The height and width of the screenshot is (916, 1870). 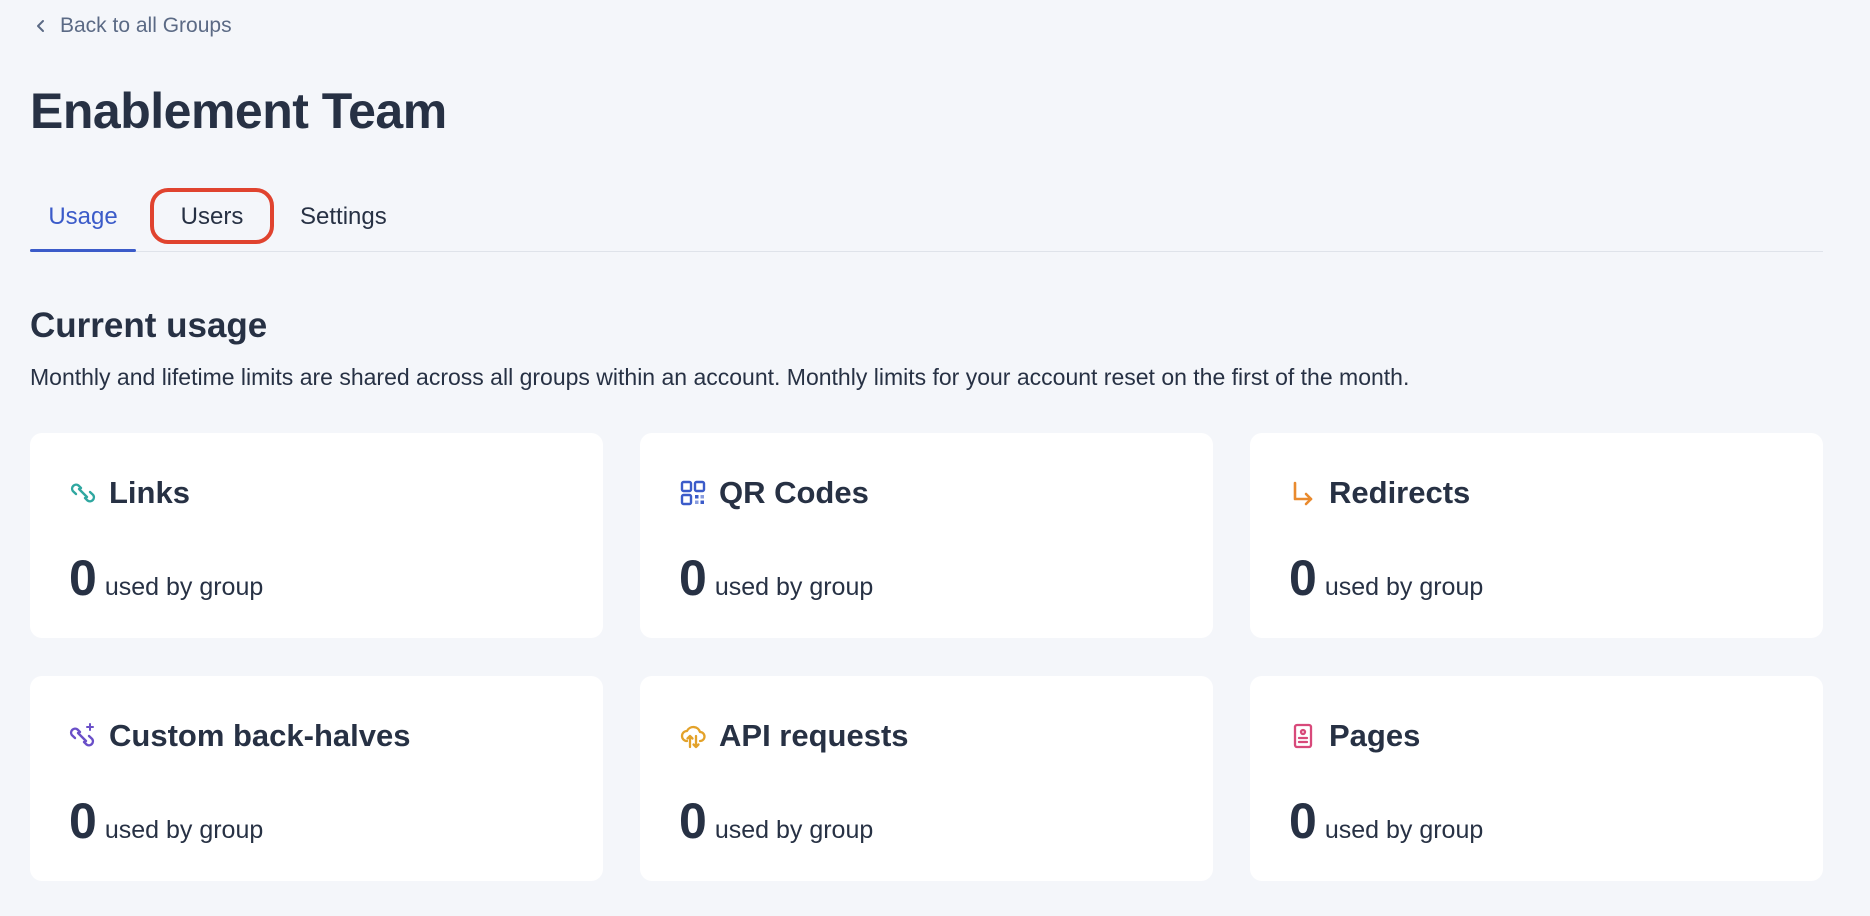 What do you see at coordinates (814, 735) in the screenshot?
I see `card-title: API requests` at bounding box center [814, 735].